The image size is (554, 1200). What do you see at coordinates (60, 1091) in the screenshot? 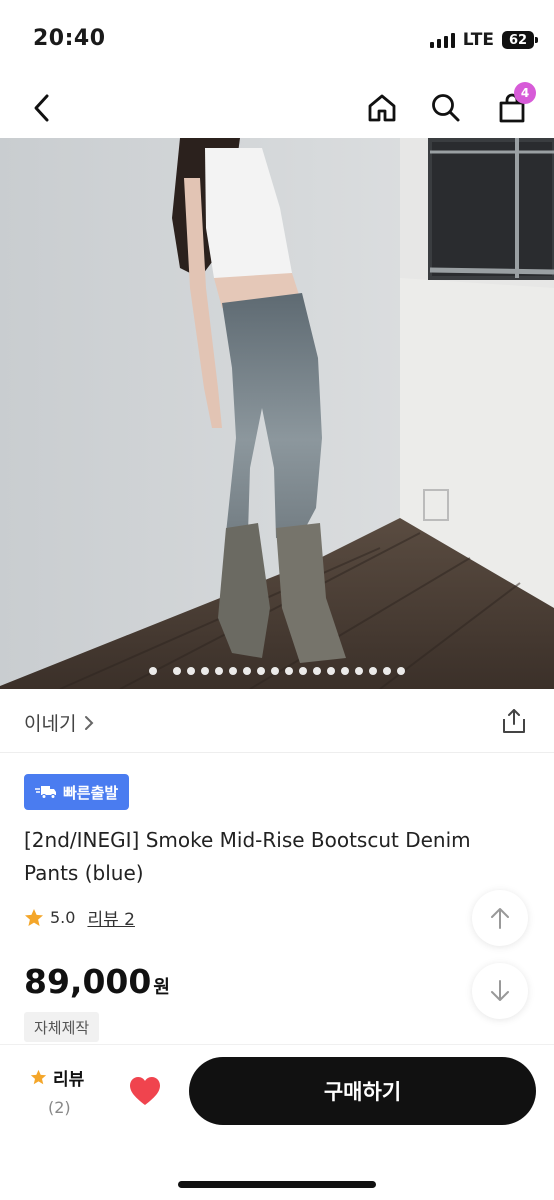
I see `review-summary-button: 리뷰 (2)` at bounding box center [60, 1091].